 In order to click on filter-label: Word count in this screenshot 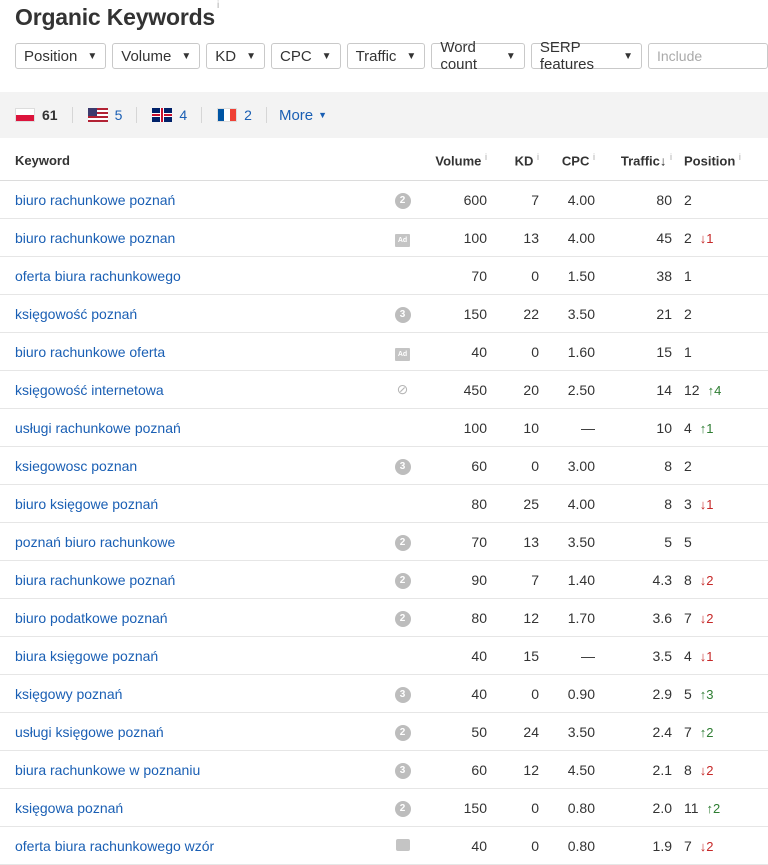, I will do `click(459, 56)`.